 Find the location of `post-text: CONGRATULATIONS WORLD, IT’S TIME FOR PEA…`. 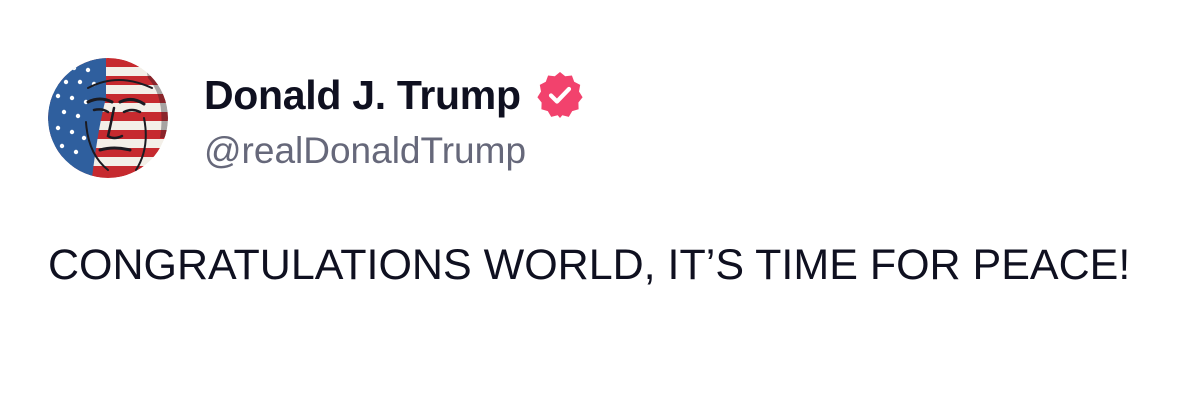

post-text: CONGRATULATIONS WORLD, IT’S TIME FOR PEA… is located at coordinates (589, 265).